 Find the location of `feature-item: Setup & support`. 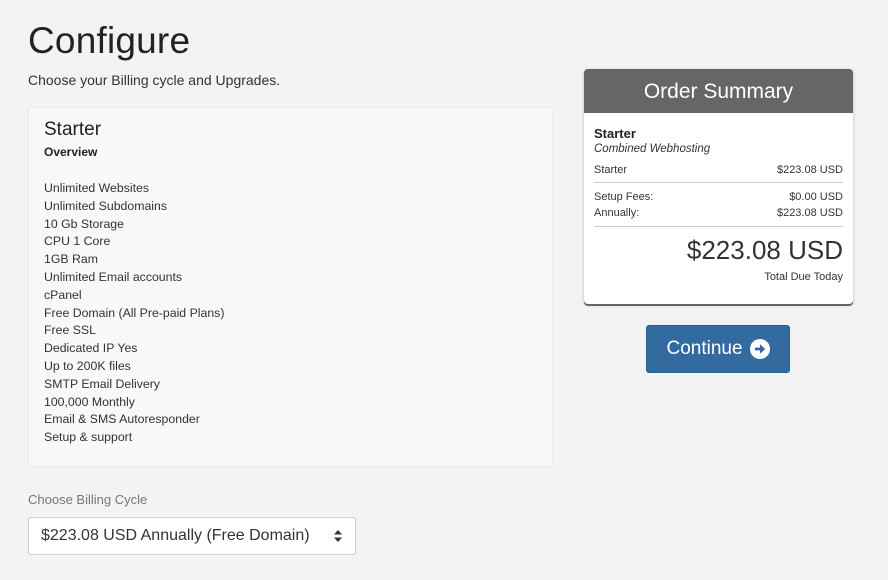

feature-item: Setup & support is located at coordinates (88, 437).